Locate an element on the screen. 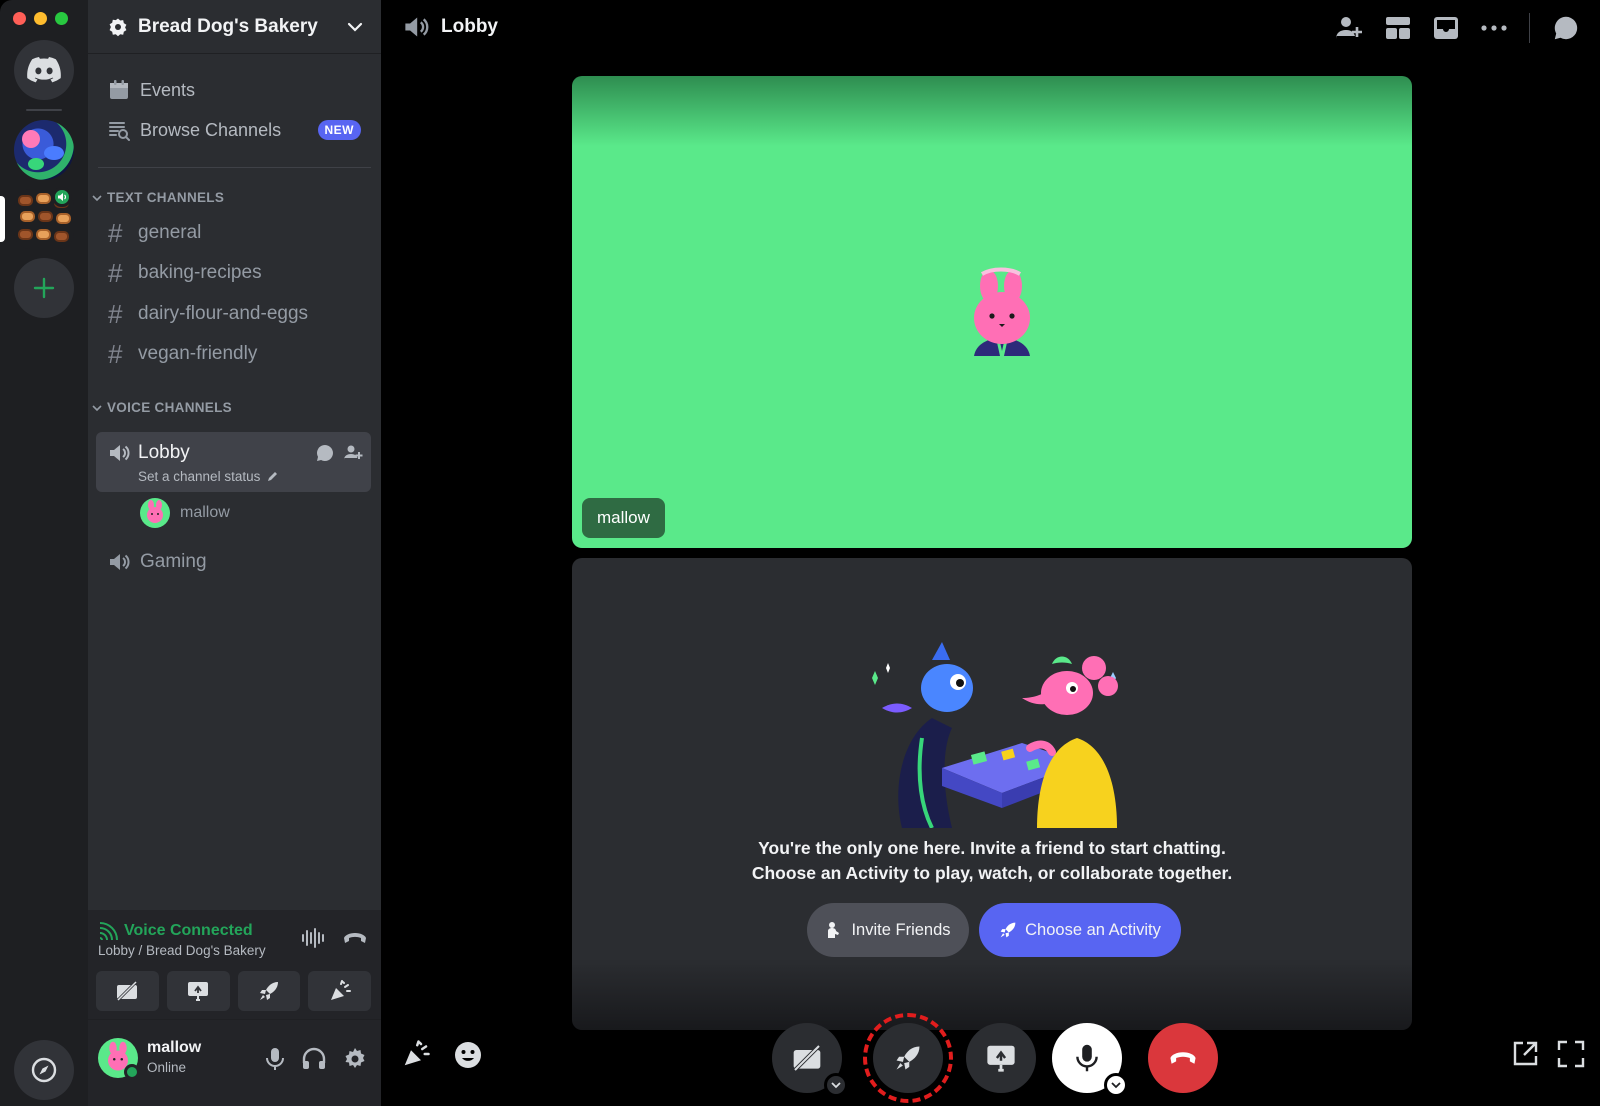 This screenshot has width=1600, height=1106. server-header: Bread Dog's Bakery is located at coordinates (234, 27).